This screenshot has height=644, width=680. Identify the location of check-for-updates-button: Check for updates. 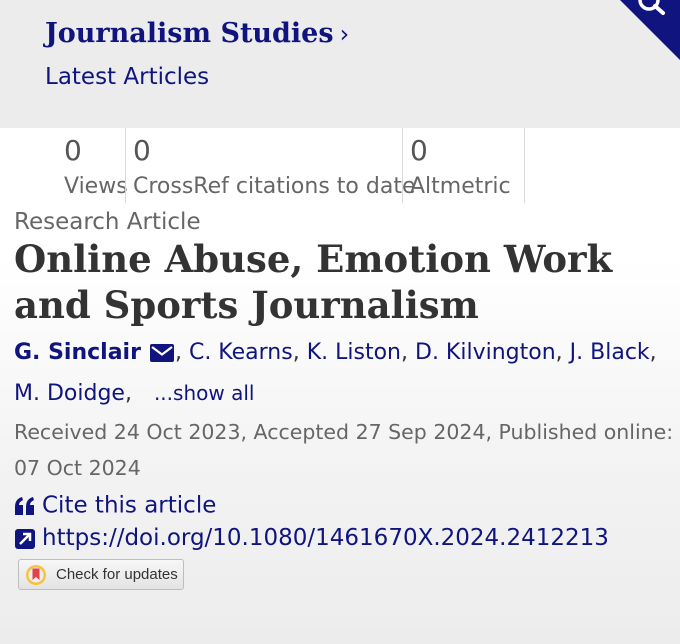
(101, 574).